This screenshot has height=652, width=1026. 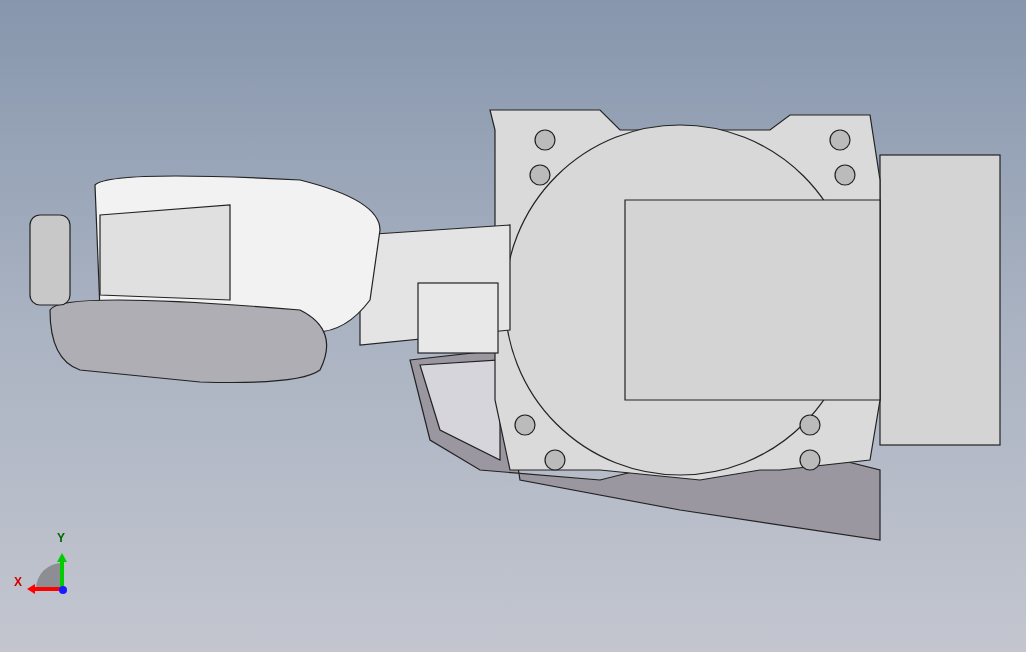 I want to click on y-axis-label: Y, so click(x=61, y=538).